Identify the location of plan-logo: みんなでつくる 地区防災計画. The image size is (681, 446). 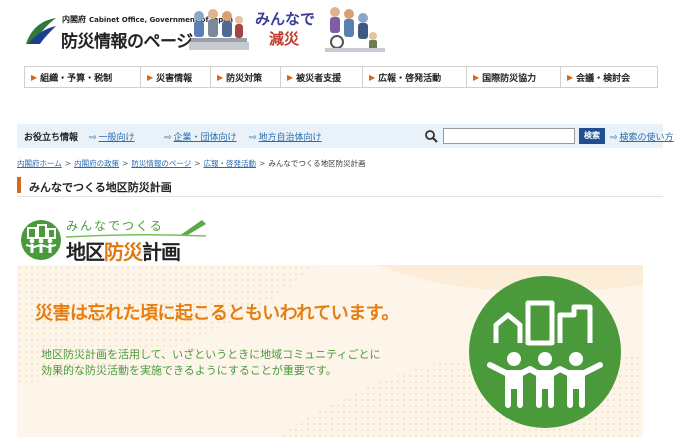
(113, 240).